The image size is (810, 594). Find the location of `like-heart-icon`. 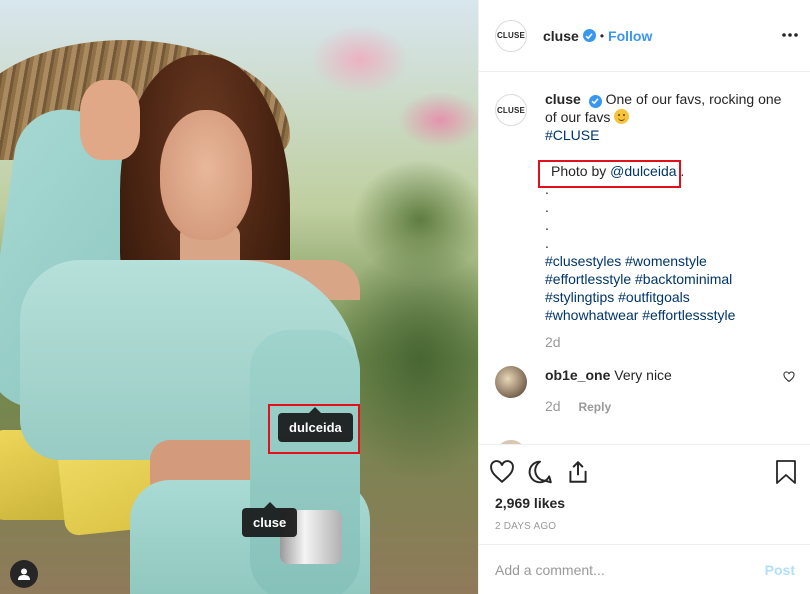

like-heart-icon is located at coordinates (502, 474).